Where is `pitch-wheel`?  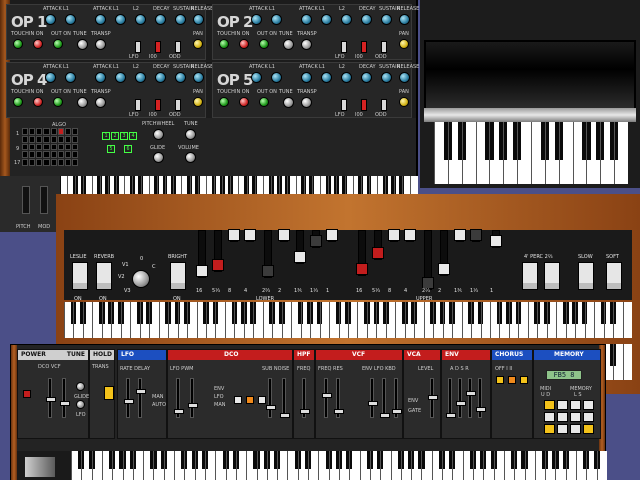
pitch-wheel is located at coordinates (26, 200).